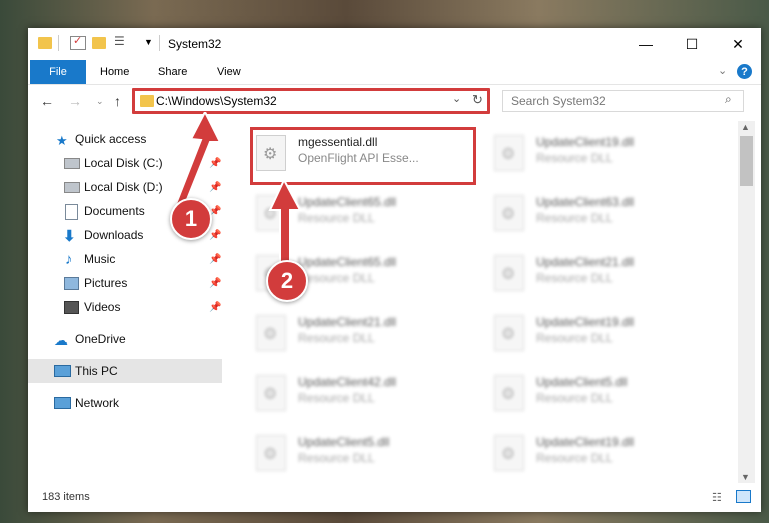  Describe the element at coordinates (394, 44) in the screenshot. I see `title-bar: ✓ ☰ ▼ System32 — ☐ ✕` at that location.